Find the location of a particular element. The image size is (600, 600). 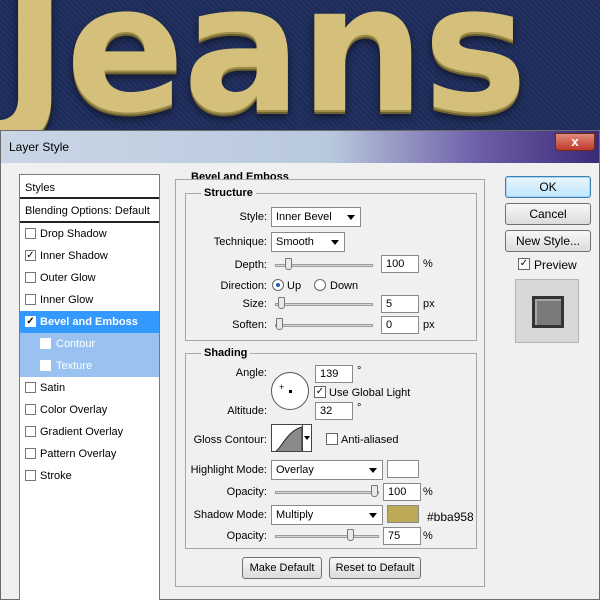

style-item-inner-shadow: ✓ Inner Shadow is located at coordinates (89, 256).